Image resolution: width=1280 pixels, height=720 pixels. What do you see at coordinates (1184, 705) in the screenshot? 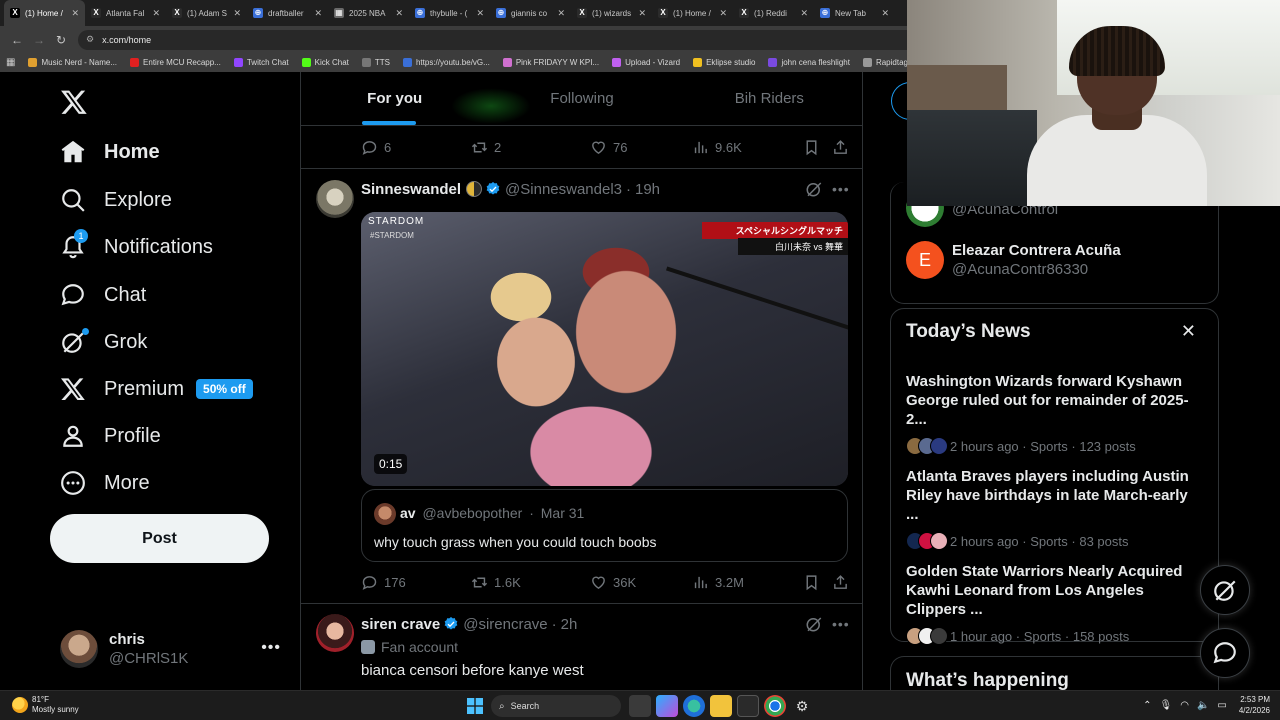
I see `wifi-icon: ◠` at bounding box center [1184, 705].